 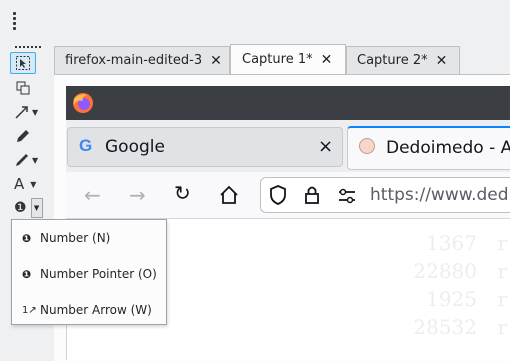 I want to click on crop-tool-button, so click(x=23, y=88).